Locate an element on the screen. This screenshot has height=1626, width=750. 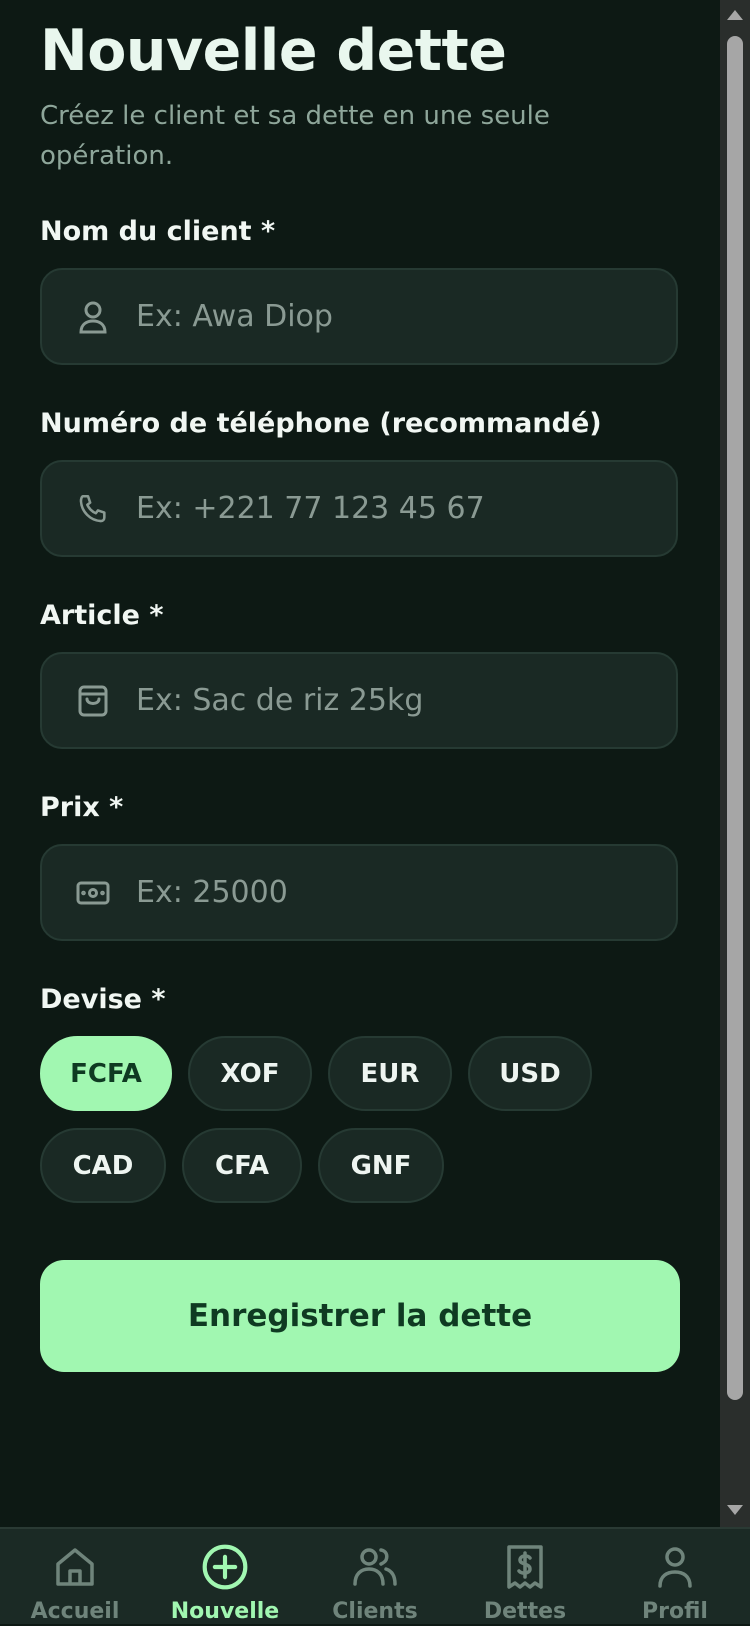
currency-label: Devise * is located at coordinates (103, 999).